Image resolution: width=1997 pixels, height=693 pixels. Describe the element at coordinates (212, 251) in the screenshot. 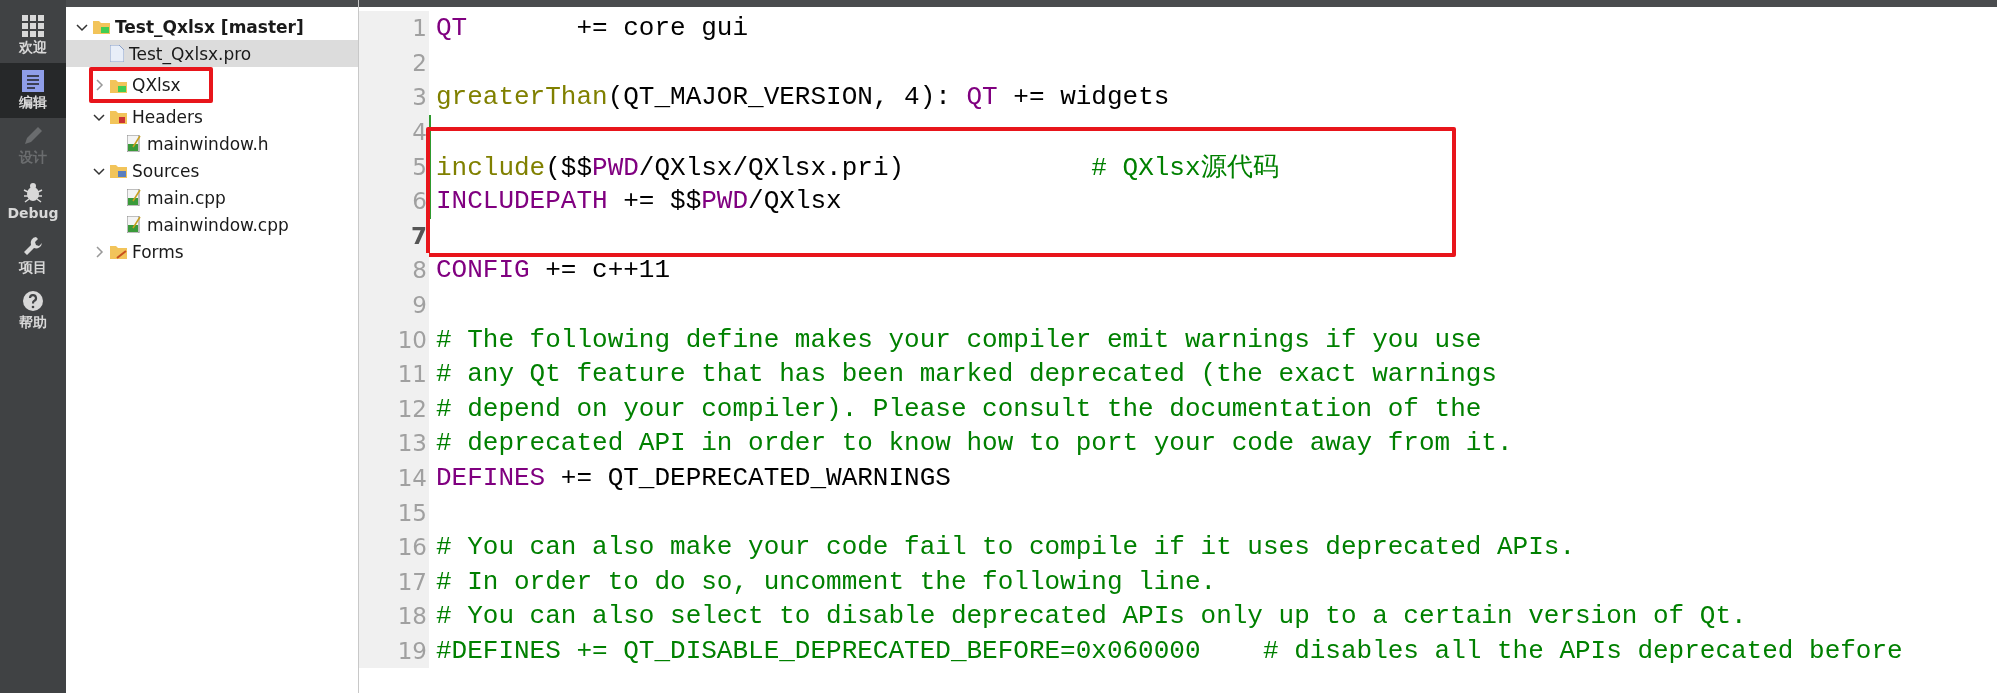

I see `tree-item: Forms` at that location.